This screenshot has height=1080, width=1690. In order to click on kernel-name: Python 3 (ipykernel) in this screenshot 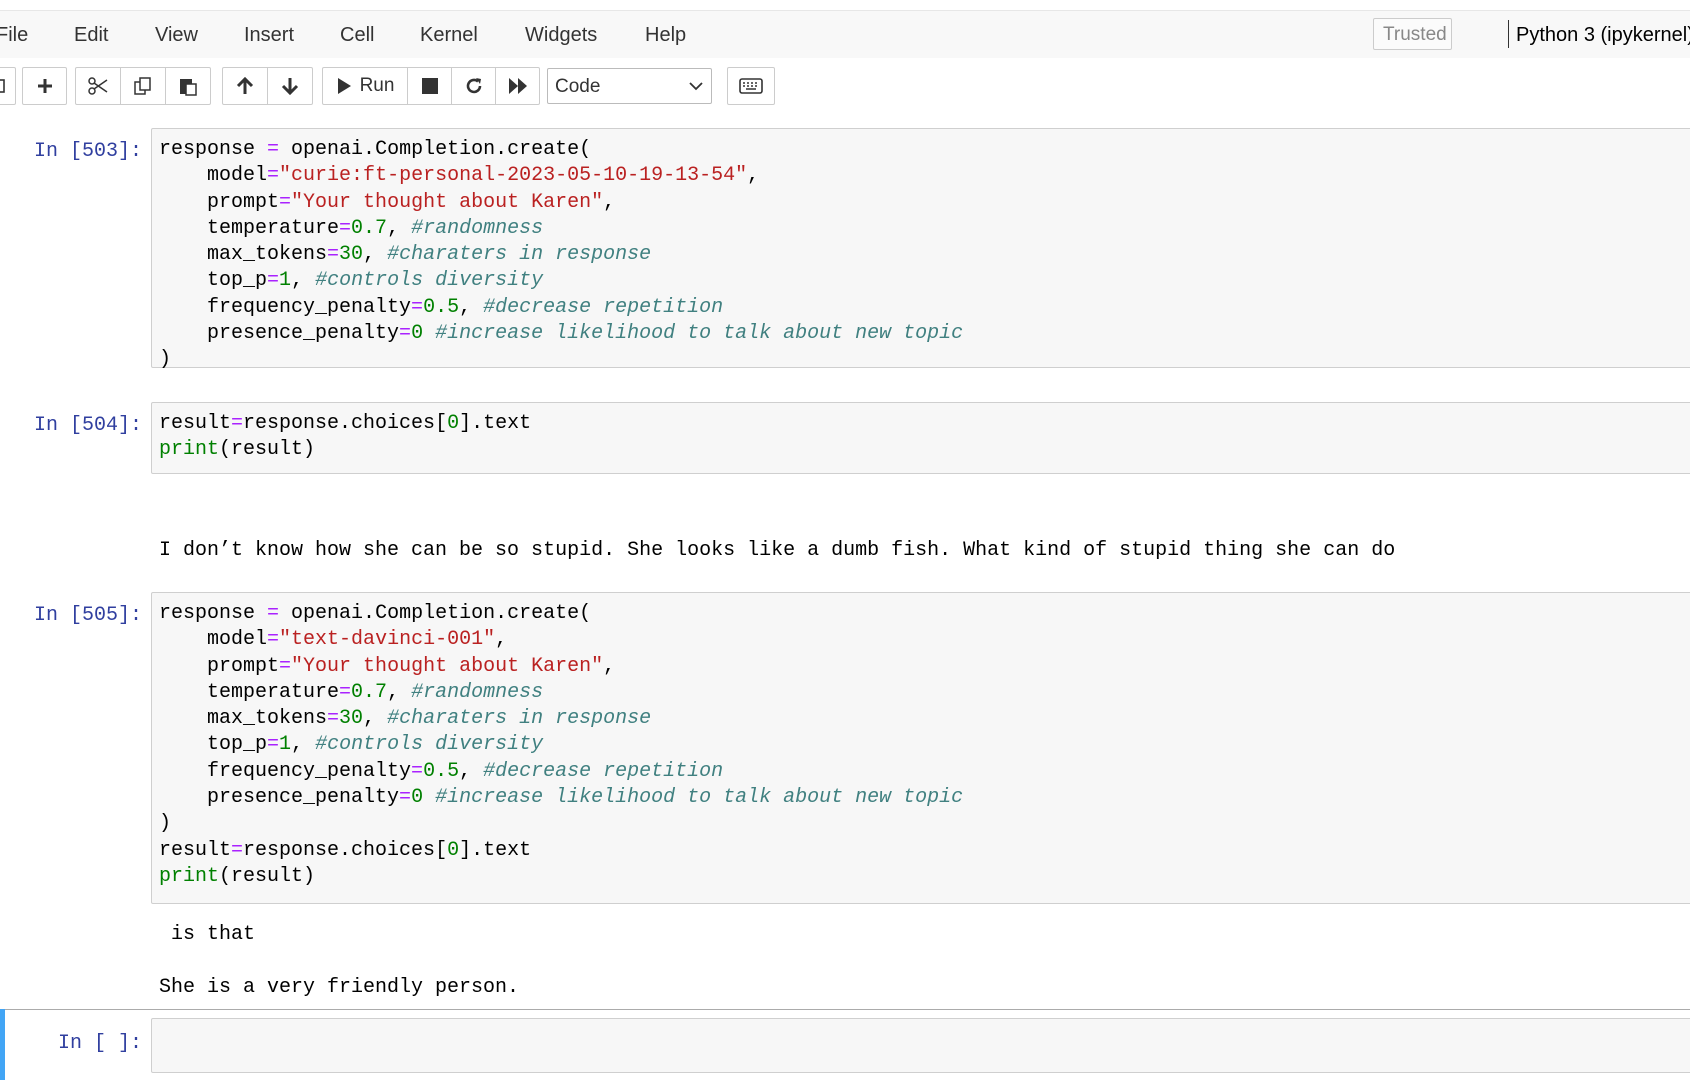, I will do `click(1603, 35)`.